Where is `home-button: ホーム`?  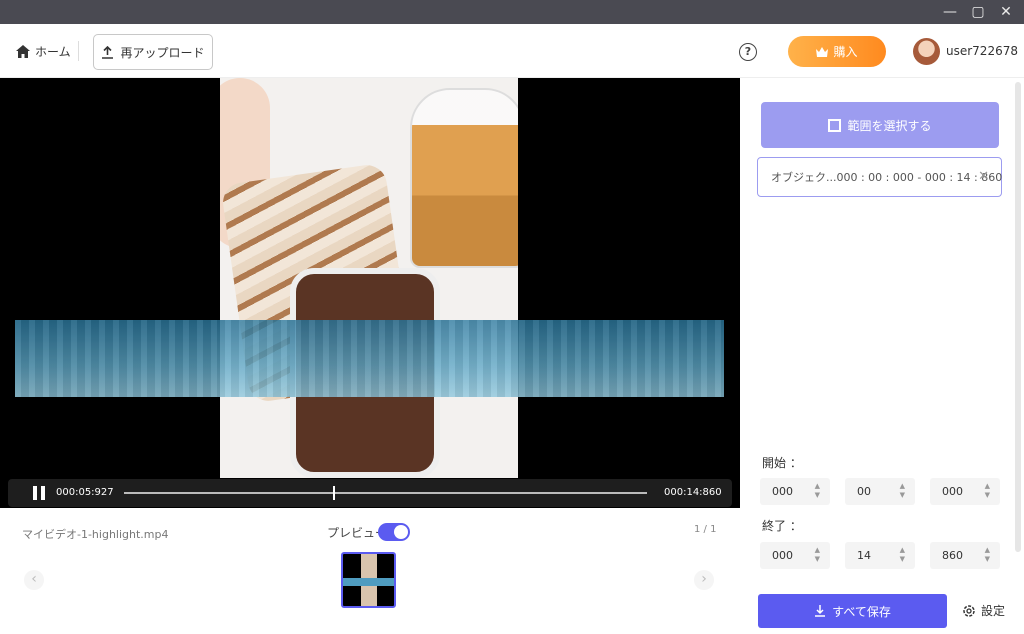
home-button: ホーム is located at coordinates (43, 51).